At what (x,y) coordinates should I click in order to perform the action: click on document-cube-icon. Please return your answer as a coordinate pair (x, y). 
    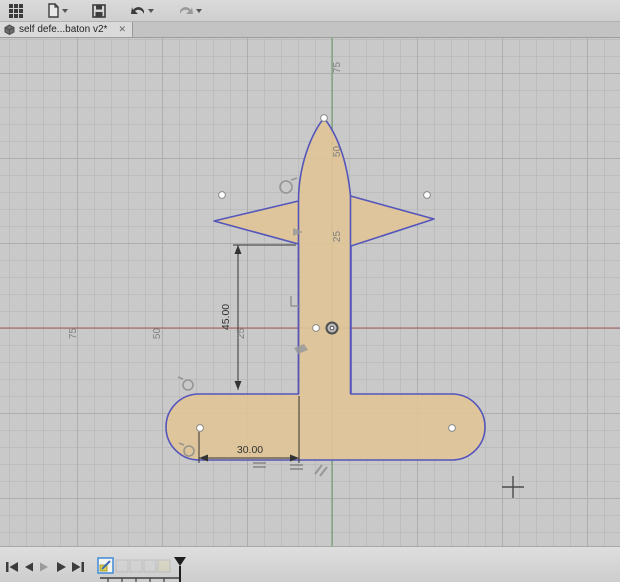
    Looking at the image, I should click on (9, 29).